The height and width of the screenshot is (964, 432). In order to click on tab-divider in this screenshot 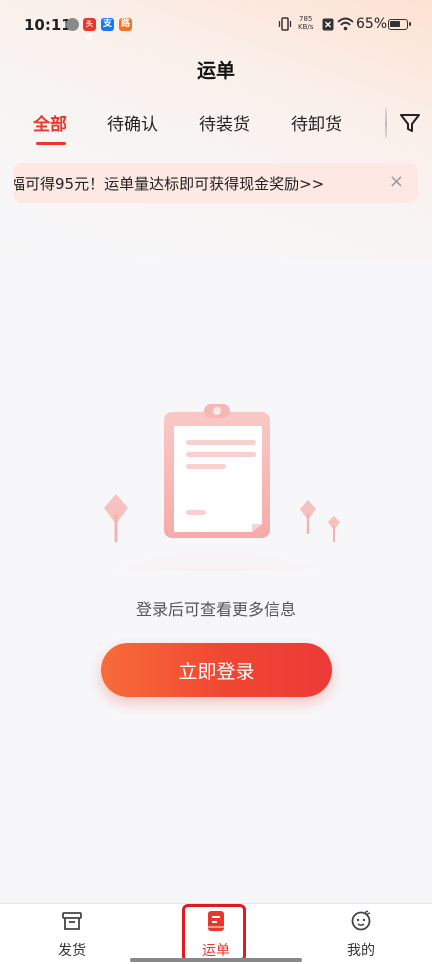, I will do `click(386, 123)`.